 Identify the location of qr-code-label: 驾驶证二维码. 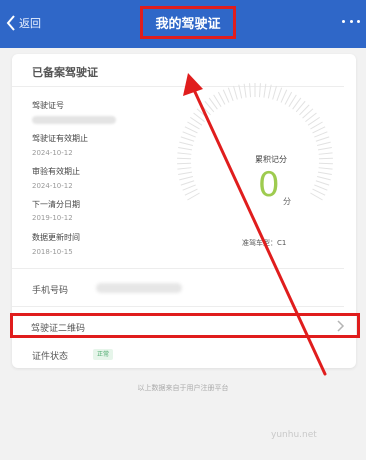
(58, 329).